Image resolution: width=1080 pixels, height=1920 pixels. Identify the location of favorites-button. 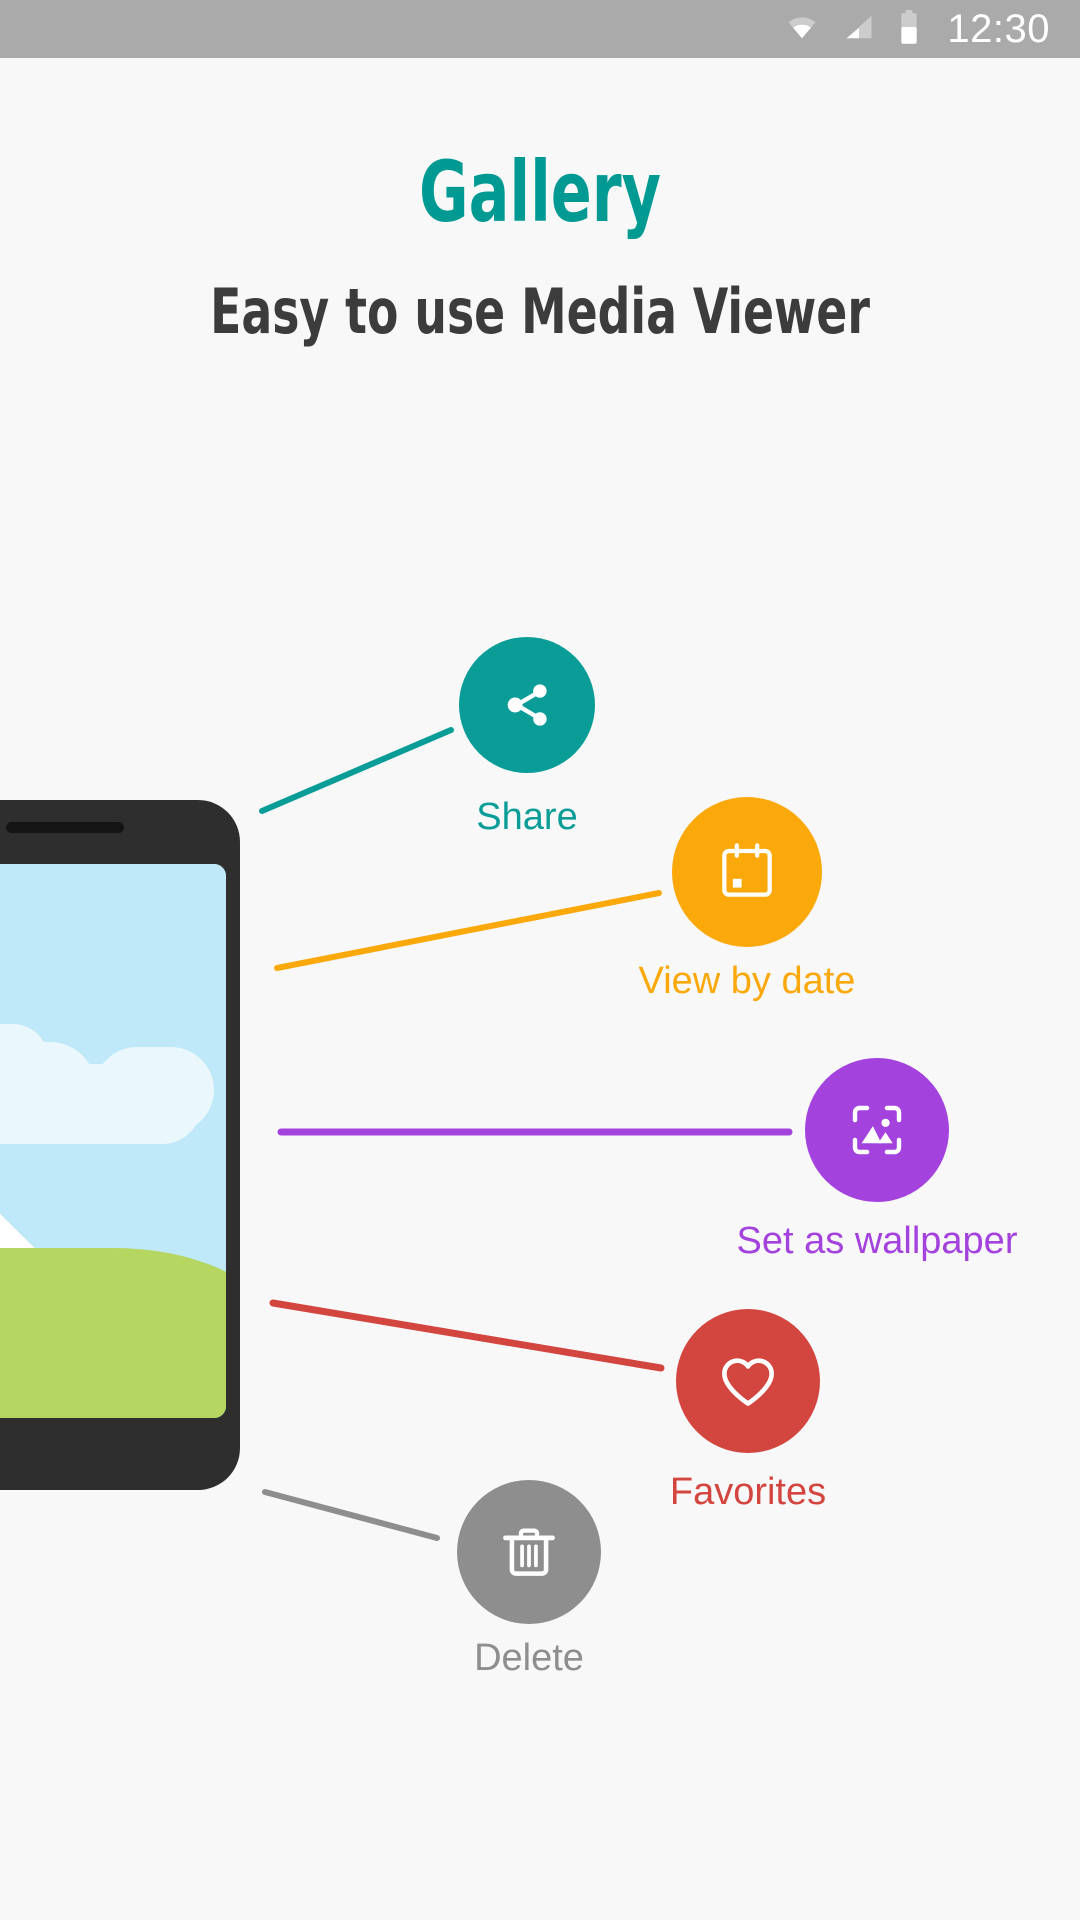
(748, 1381).